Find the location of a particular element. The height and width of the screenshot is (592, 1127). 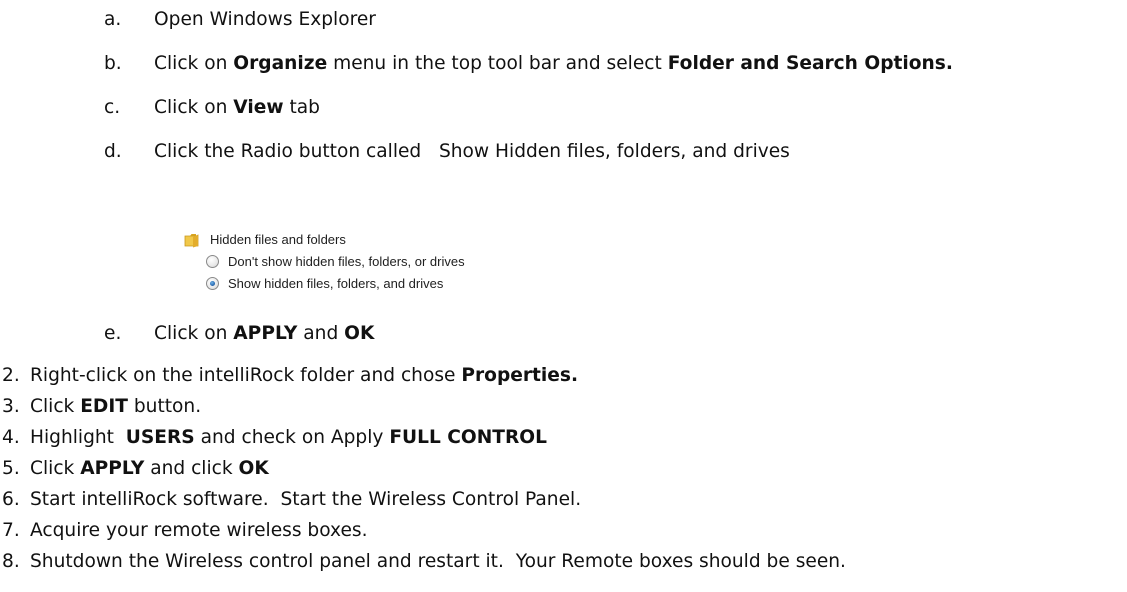

text-run: menu in the top tool bar and select is located at coordinates (497, 63).